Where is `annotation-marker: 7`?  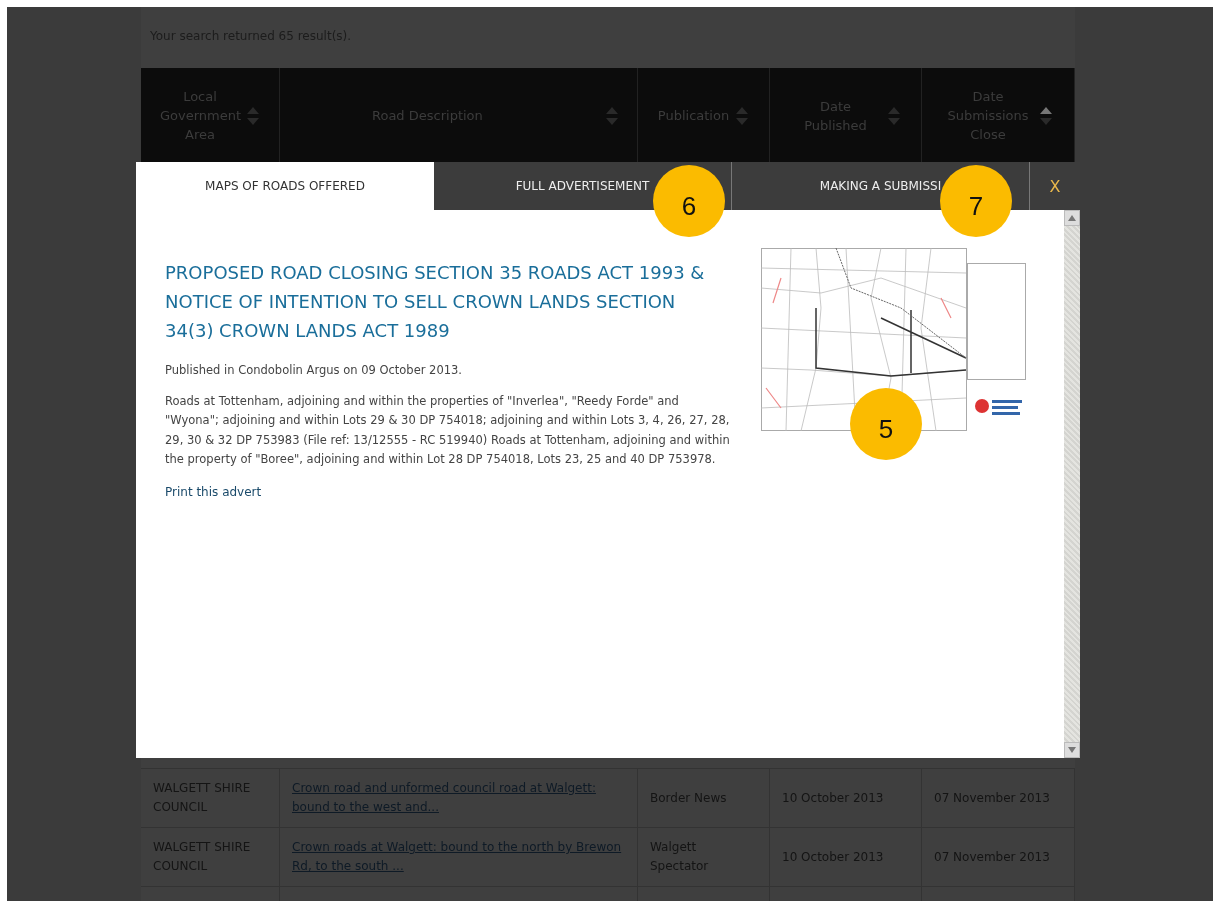
annotation-marker: 7 is located at coordinates (976, 201).